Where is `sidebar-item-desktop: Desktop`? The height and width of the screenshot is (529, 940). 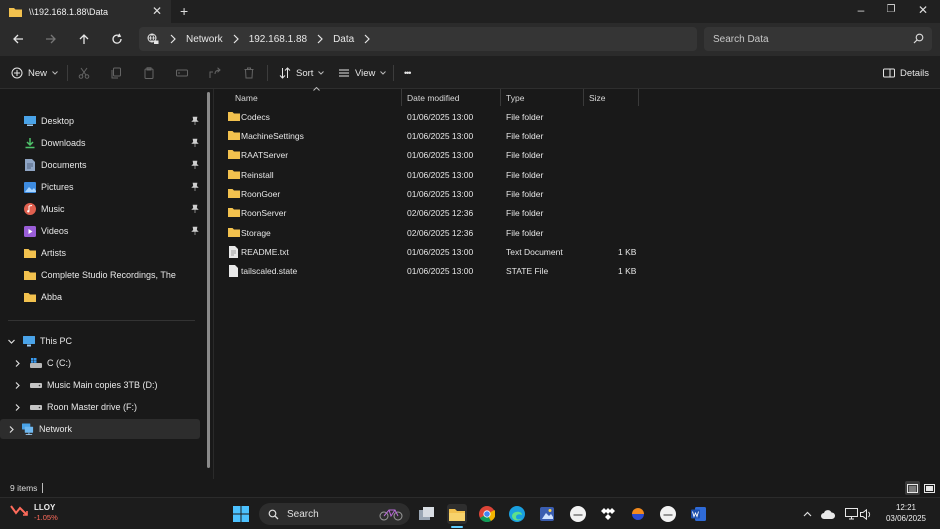
sidebar-item-desktop: Desktop is located at coordinates (100, 121).